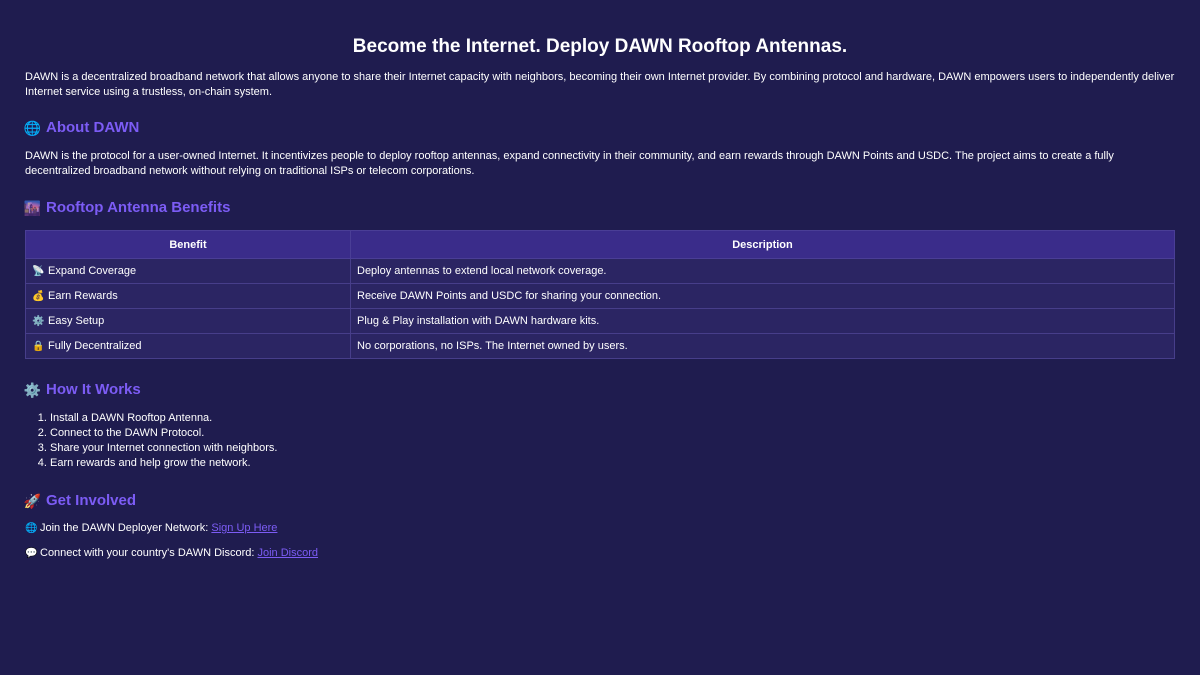  I want to click on money-bag-icon: 💰, so click(38, 296).